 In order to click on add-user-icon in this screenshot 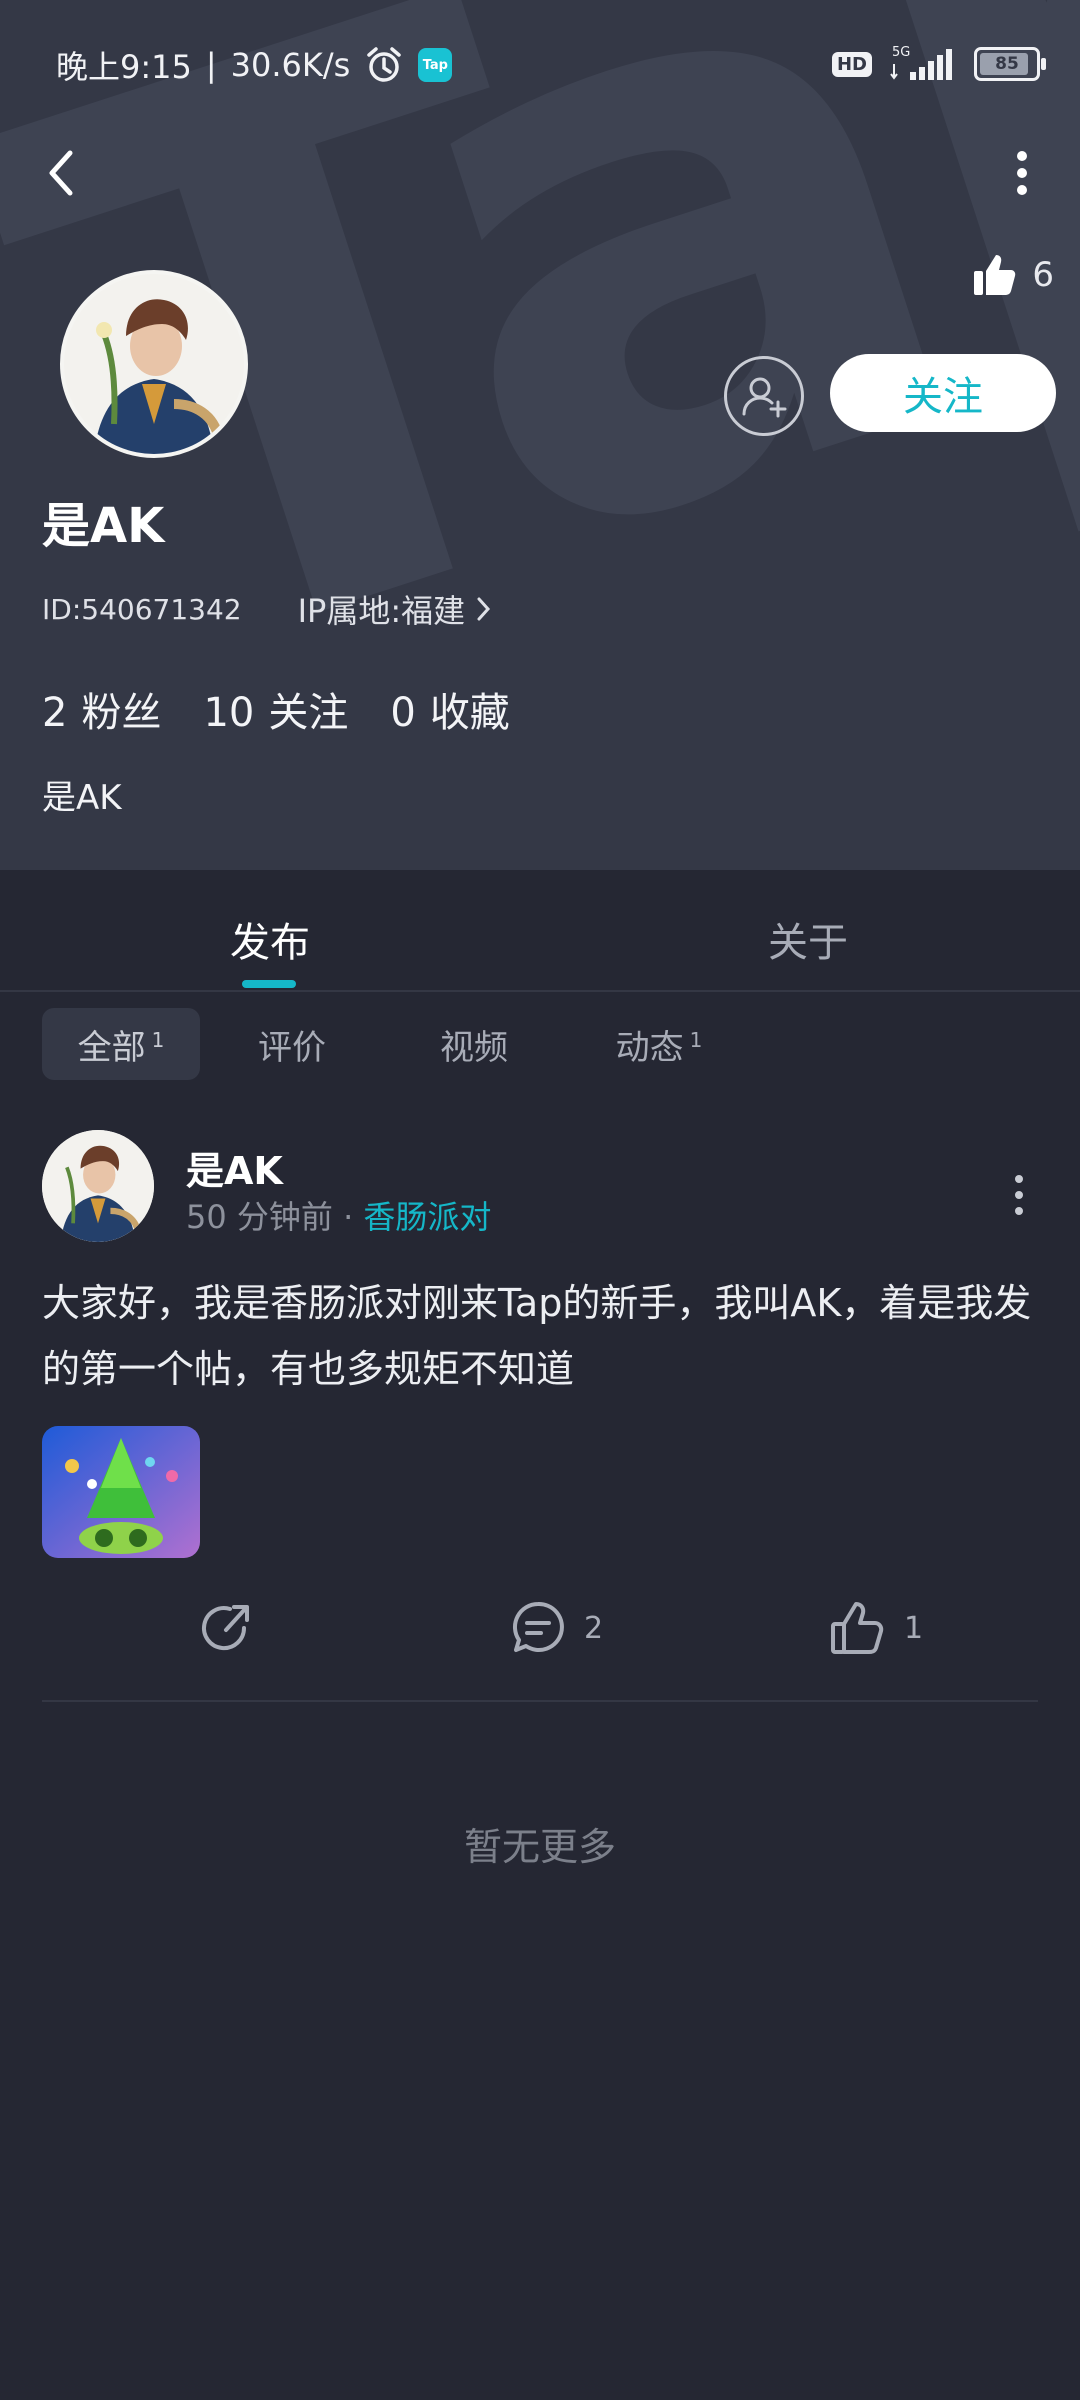, I will do `click(764, 397)`.